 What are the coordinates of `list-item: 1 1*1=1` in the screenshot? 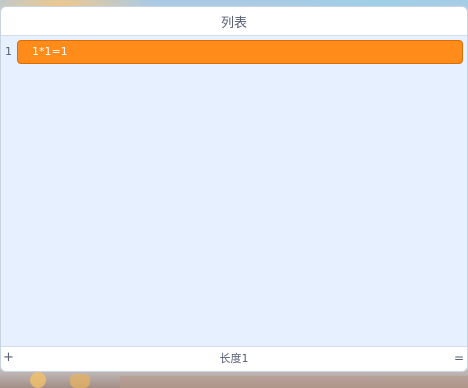 It's located at (234, 52).